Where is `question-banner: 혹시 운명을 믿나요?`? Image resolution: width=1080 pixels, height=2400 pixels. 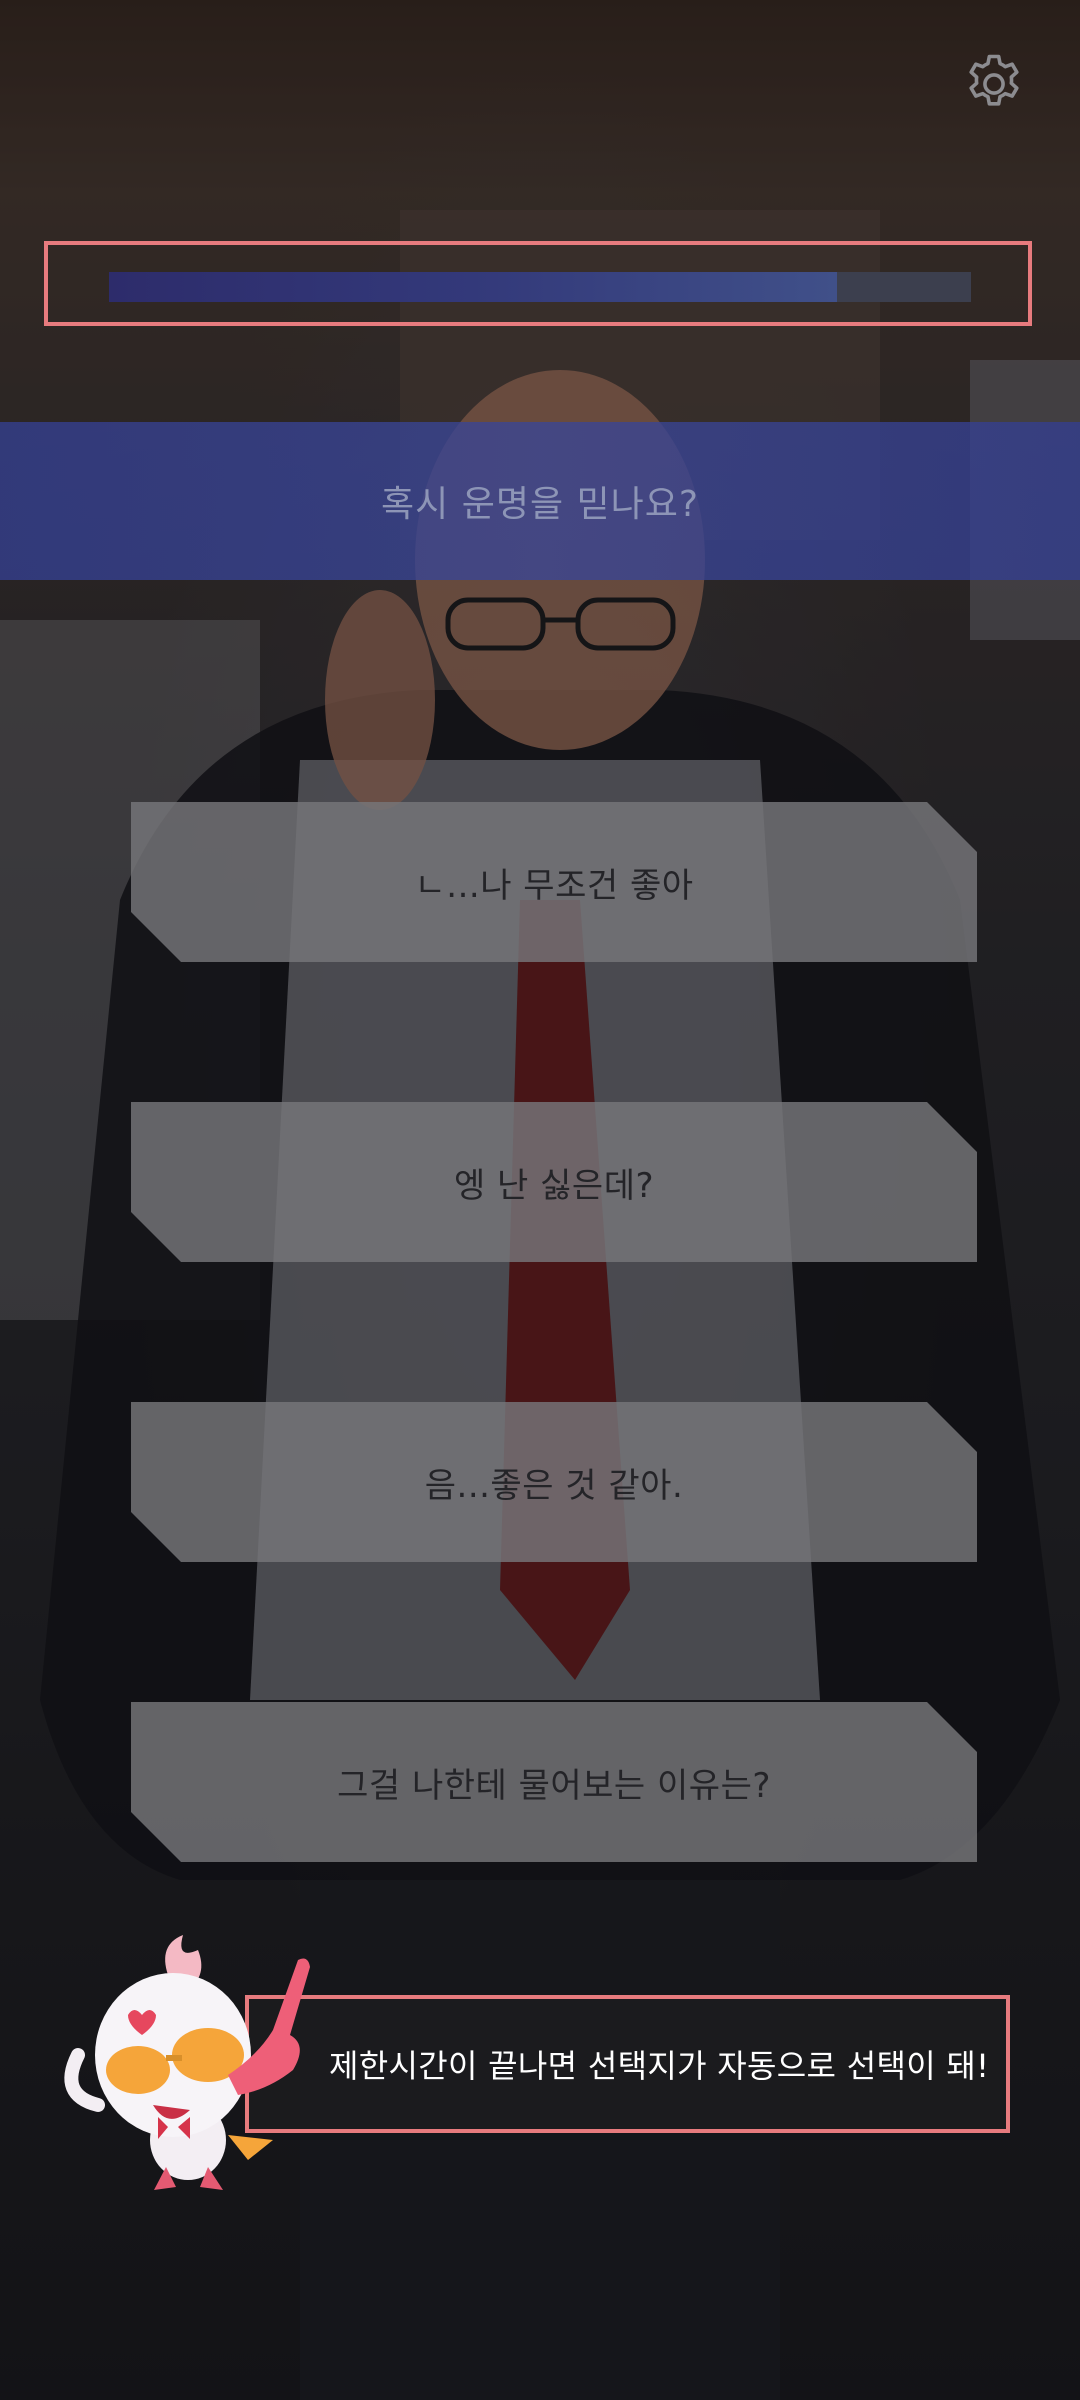
question-banner: 혹시 운명을 믿나요? is located at coordinates (540, 501).